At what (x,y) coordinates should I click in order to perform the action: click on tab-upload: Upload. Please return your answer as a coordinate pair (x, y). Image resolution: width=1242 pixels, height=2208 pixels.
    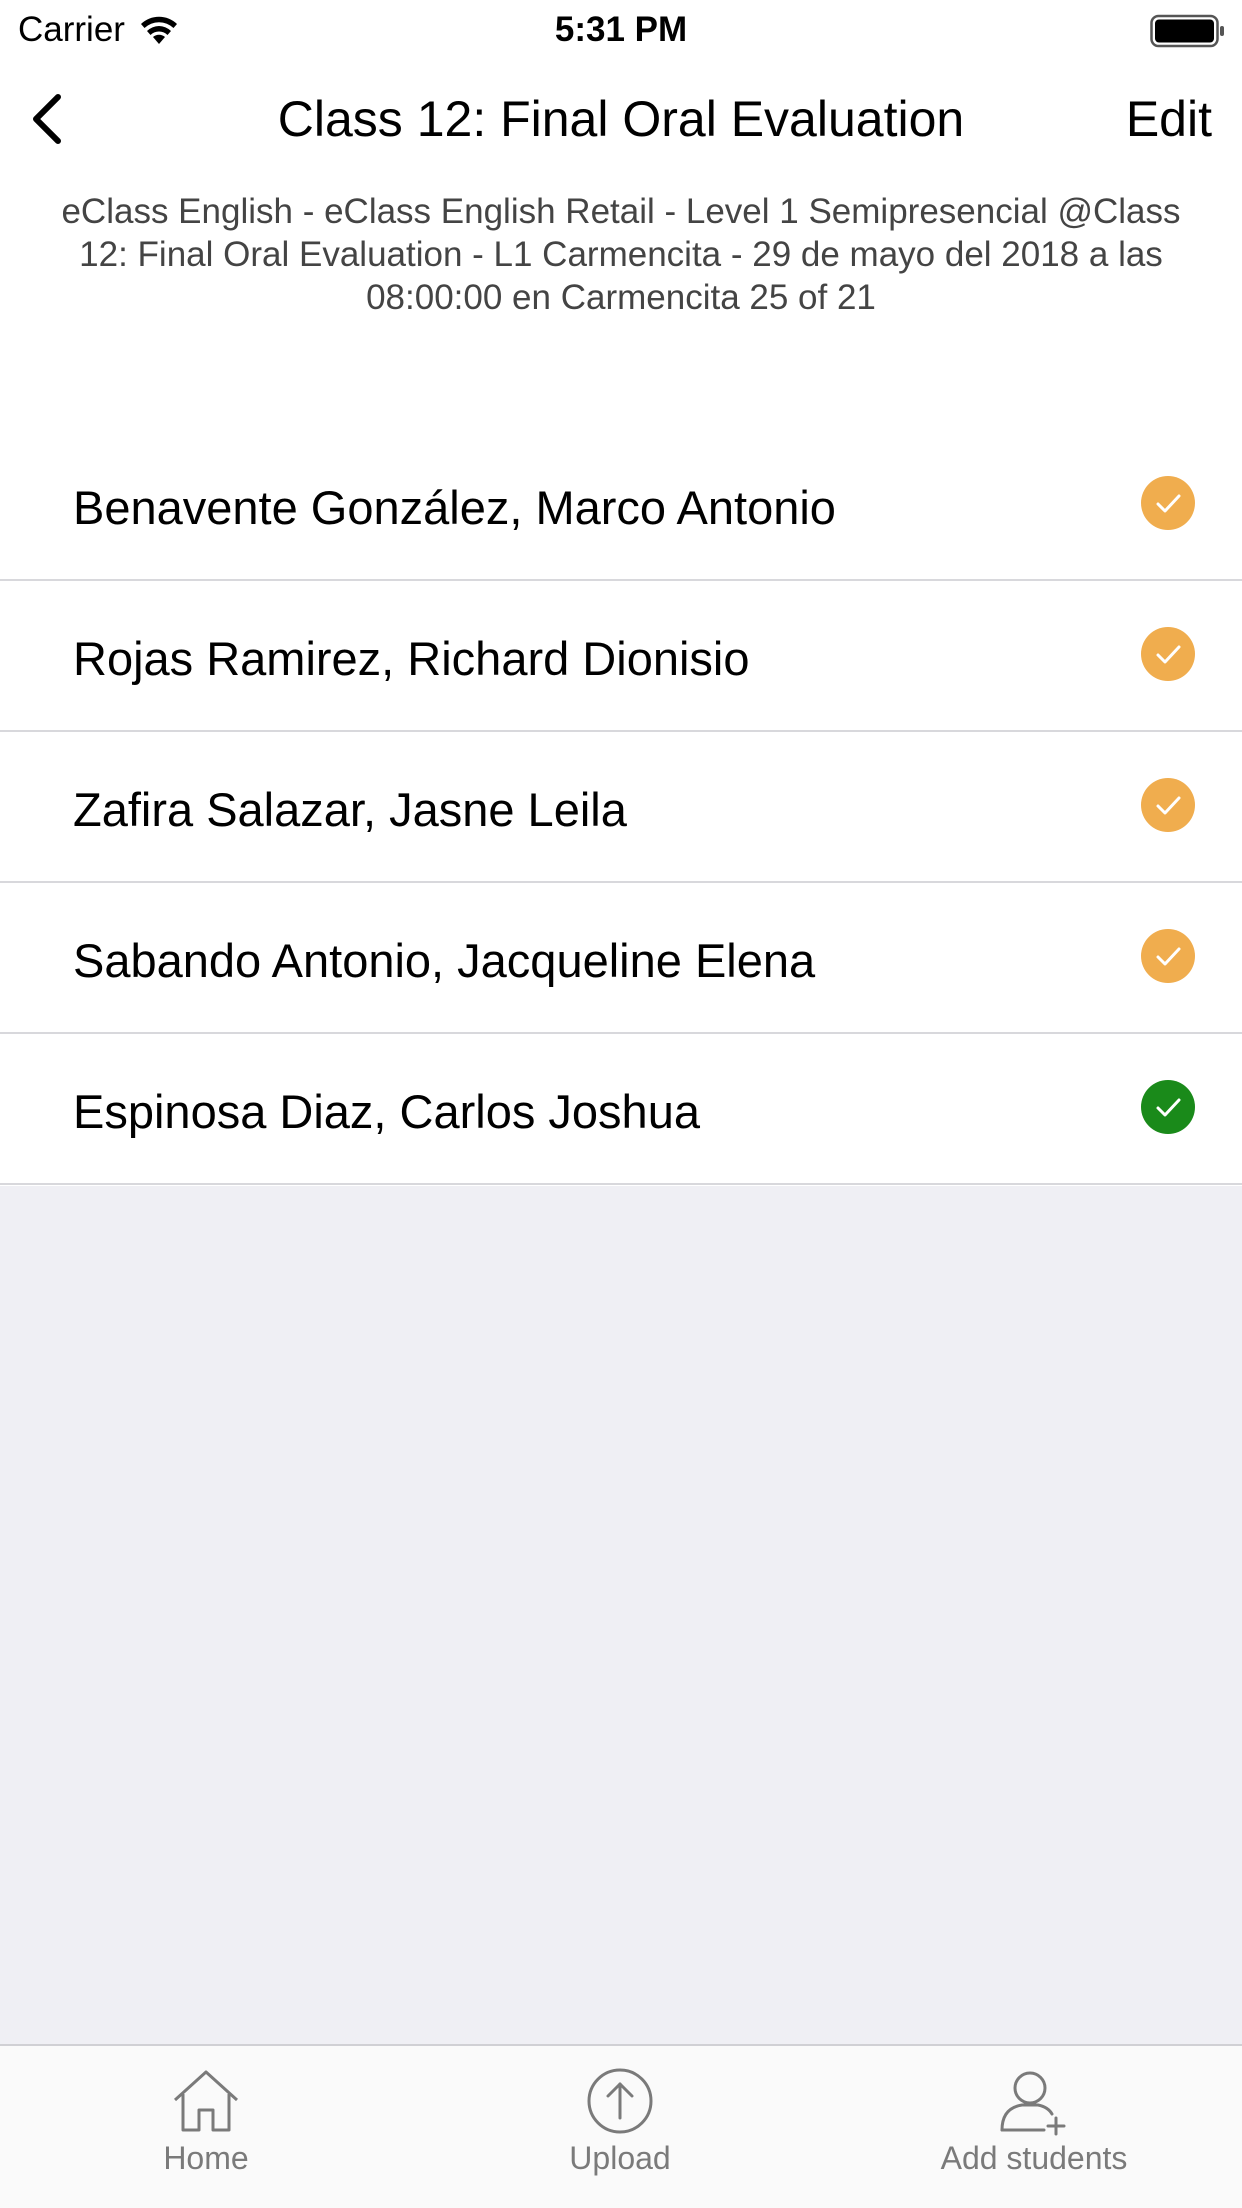
    Looking at the image, I should click on (620, 2121).